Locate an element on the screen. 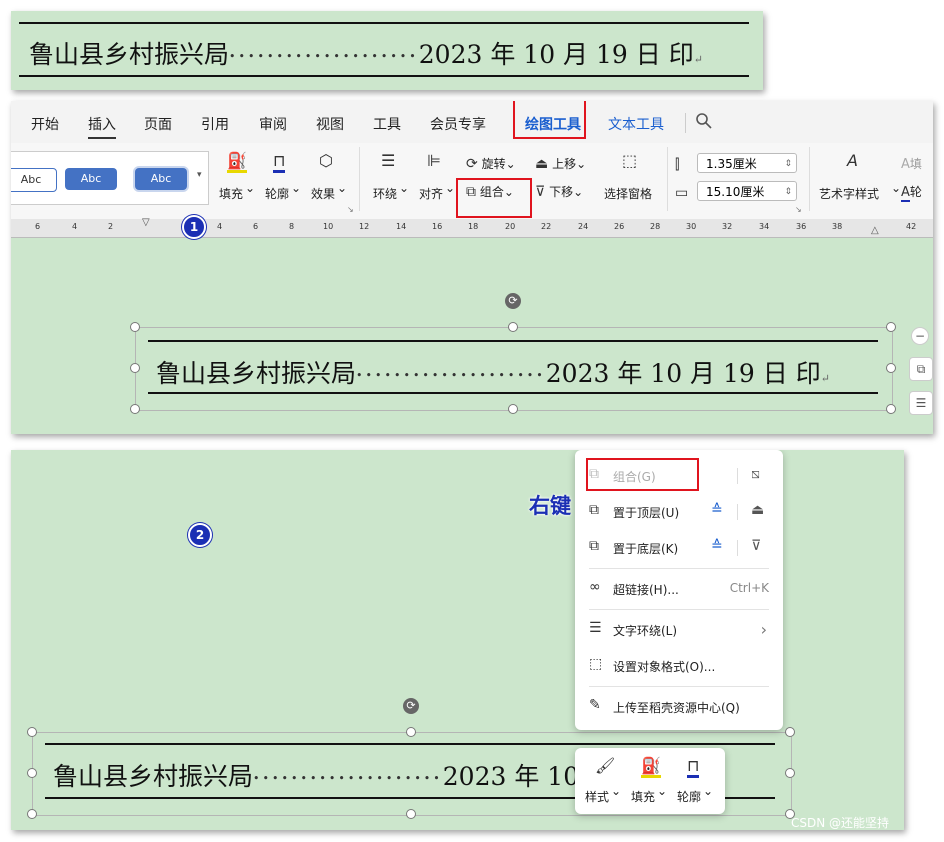 This screenshot has height=842, width=944. gallery-more-icon: ▾ is located at coordinates (199, 175).